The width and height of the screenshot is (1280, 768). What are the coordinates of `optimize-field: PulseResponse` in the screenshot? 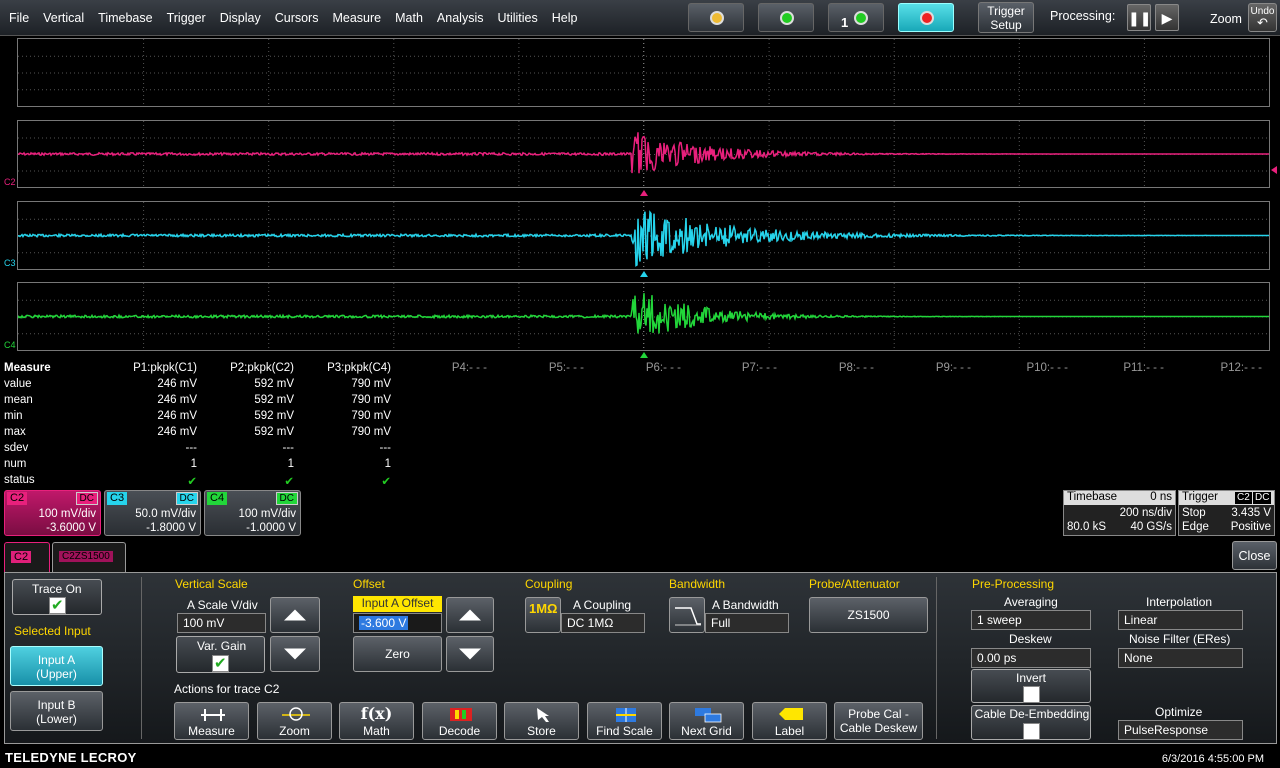 It's located at (1180, 730).